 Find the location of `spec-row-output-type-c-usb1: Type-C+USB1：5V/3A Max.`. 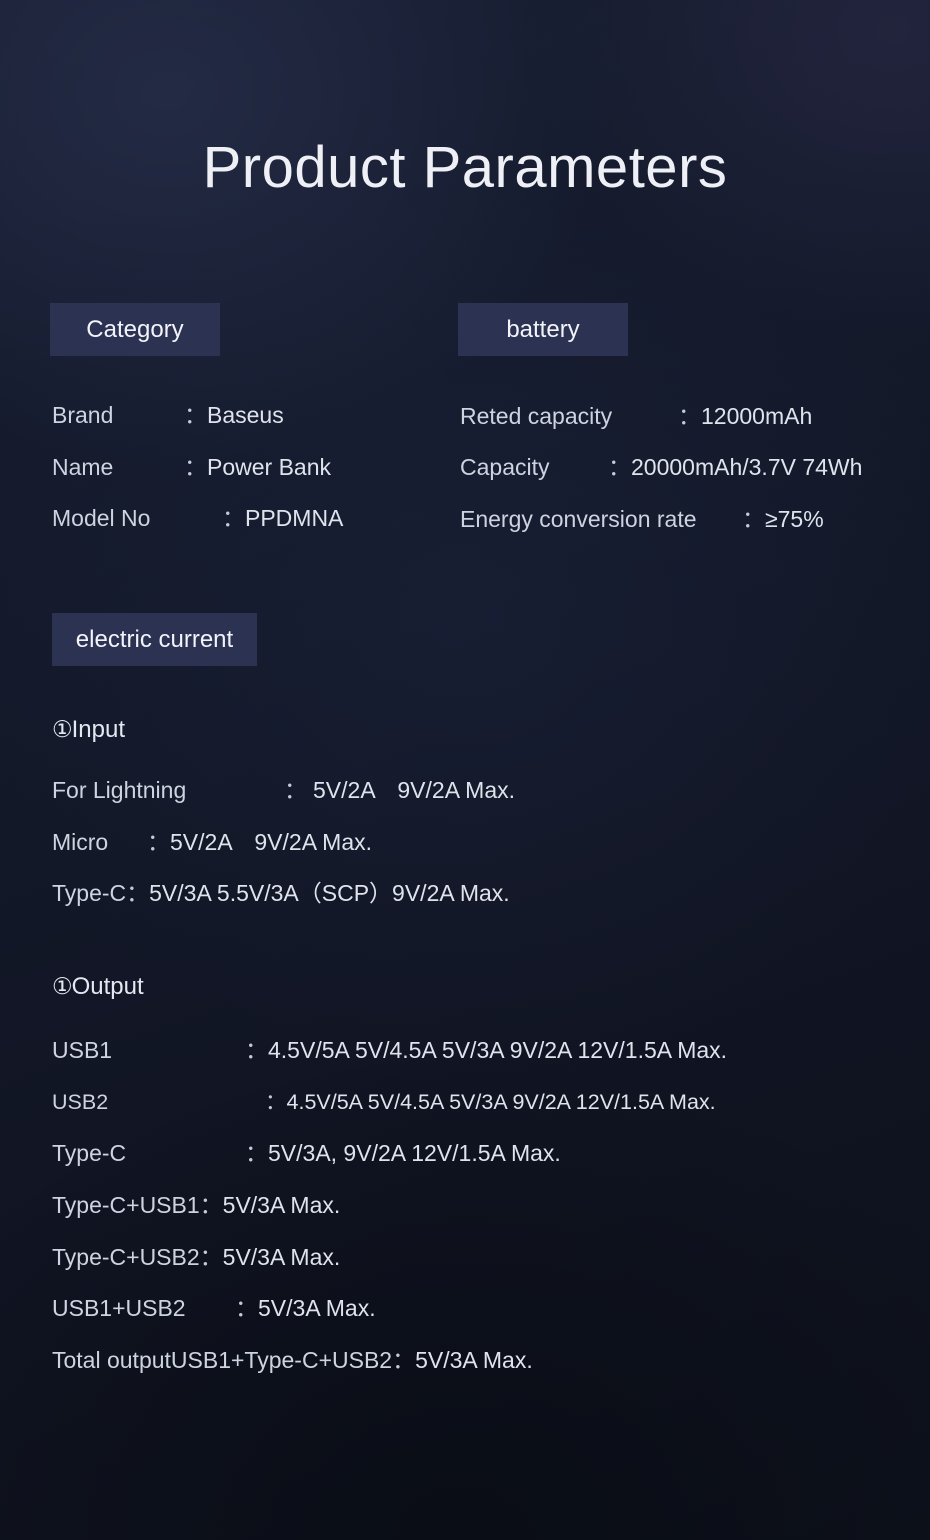

spec-row-output-type-c-usb1: Type-C+USB1：5V/3A Max. is located at coordinates (196, 1205).